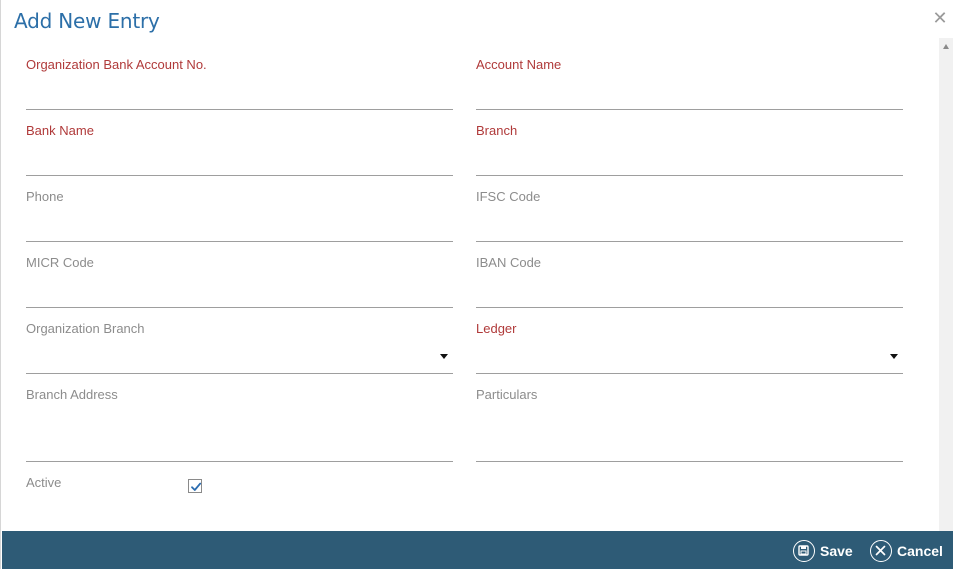  What do you see at coordinates (477, 550) in the screenshot?
I see `dialog-footer: Save Cancel` at bounding box center [477, 550].